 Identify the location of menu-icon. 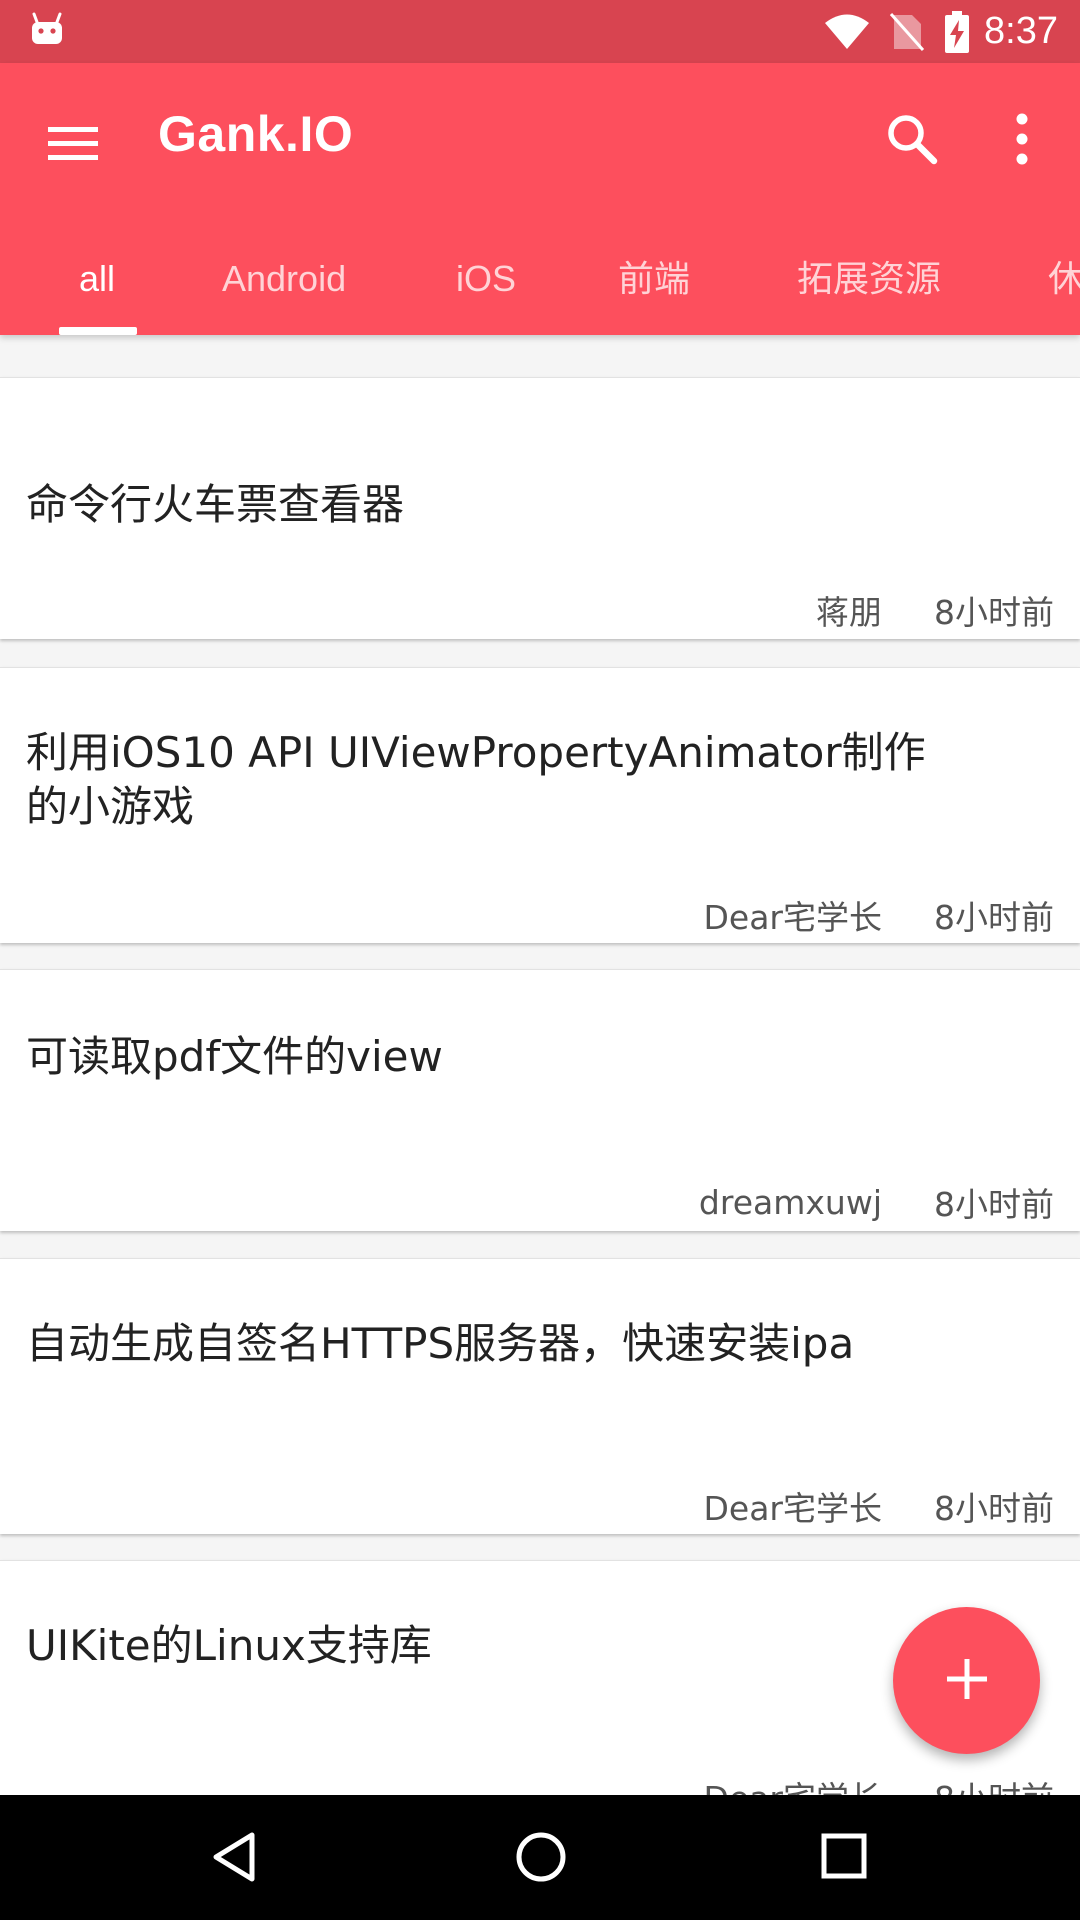
(74, 152).